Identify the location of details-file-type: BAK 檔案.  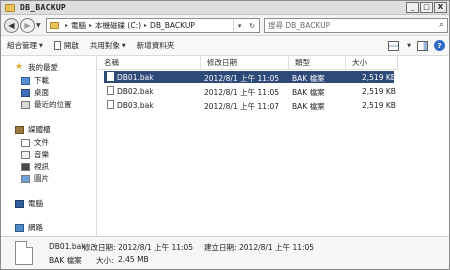
(65, 260).